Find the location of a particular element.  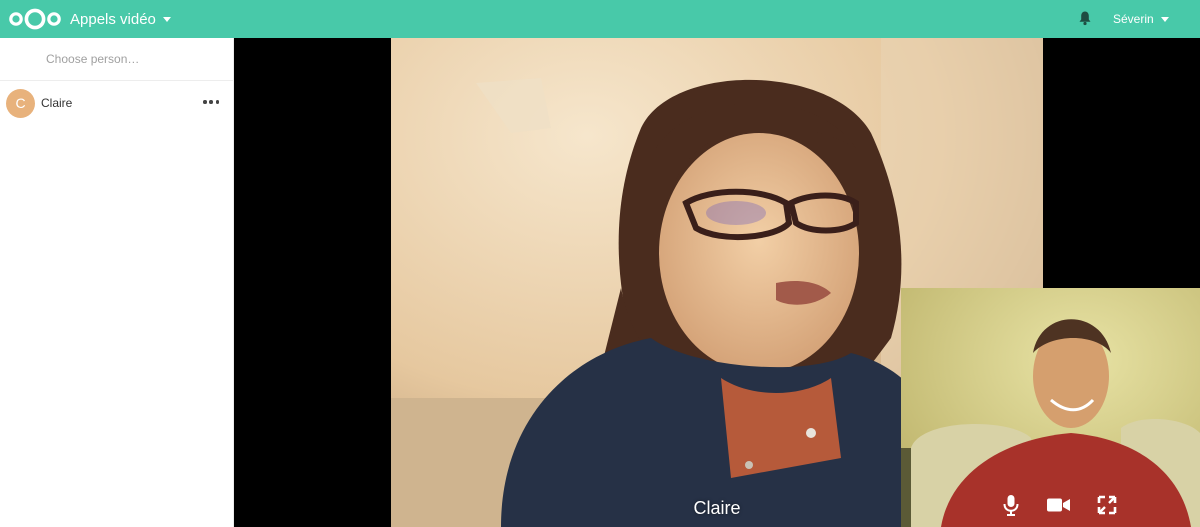

call-controls is located at coordinates (1059, 505).